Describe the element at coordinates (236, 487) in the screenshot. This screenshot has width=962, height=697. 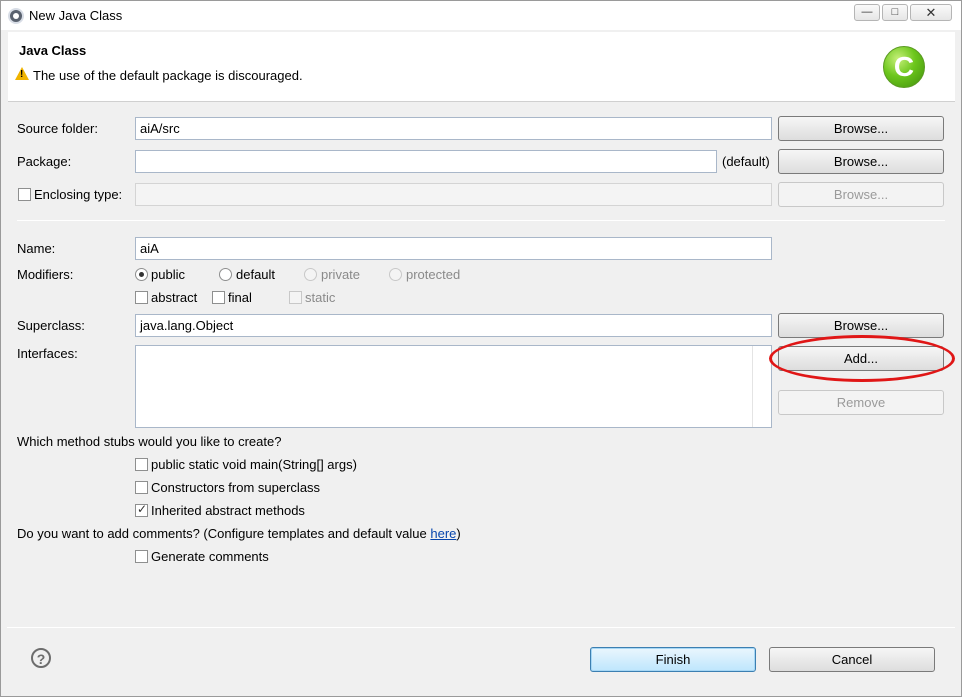
I see `stub-constructors-label: Constructors from superclass` at that location.